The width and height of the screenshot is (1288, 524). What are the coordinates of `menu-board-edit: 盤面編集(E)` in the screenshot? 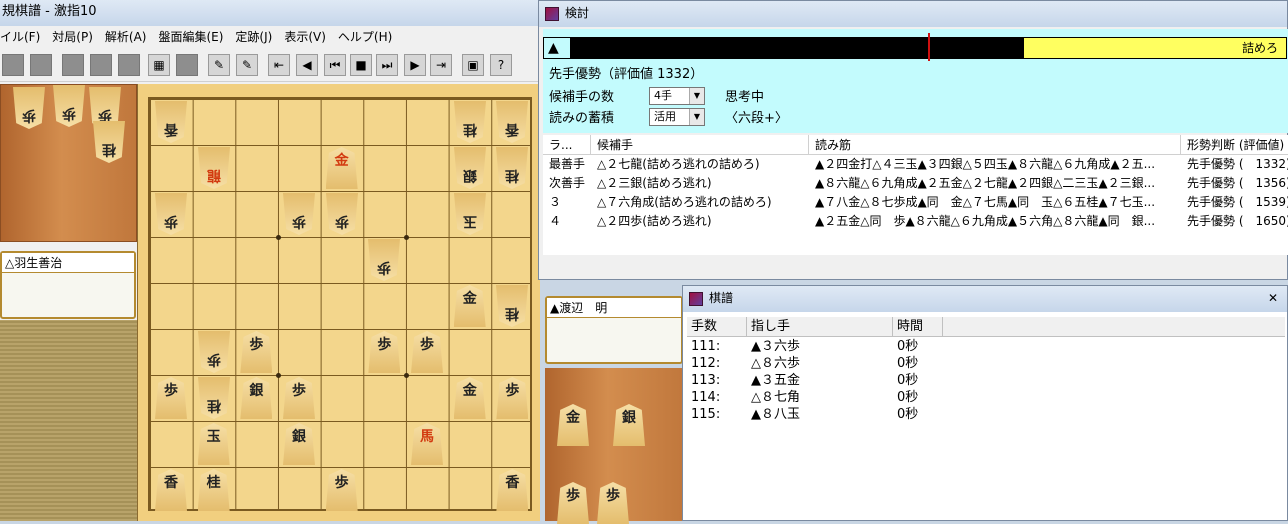 It's located at (190, 37).